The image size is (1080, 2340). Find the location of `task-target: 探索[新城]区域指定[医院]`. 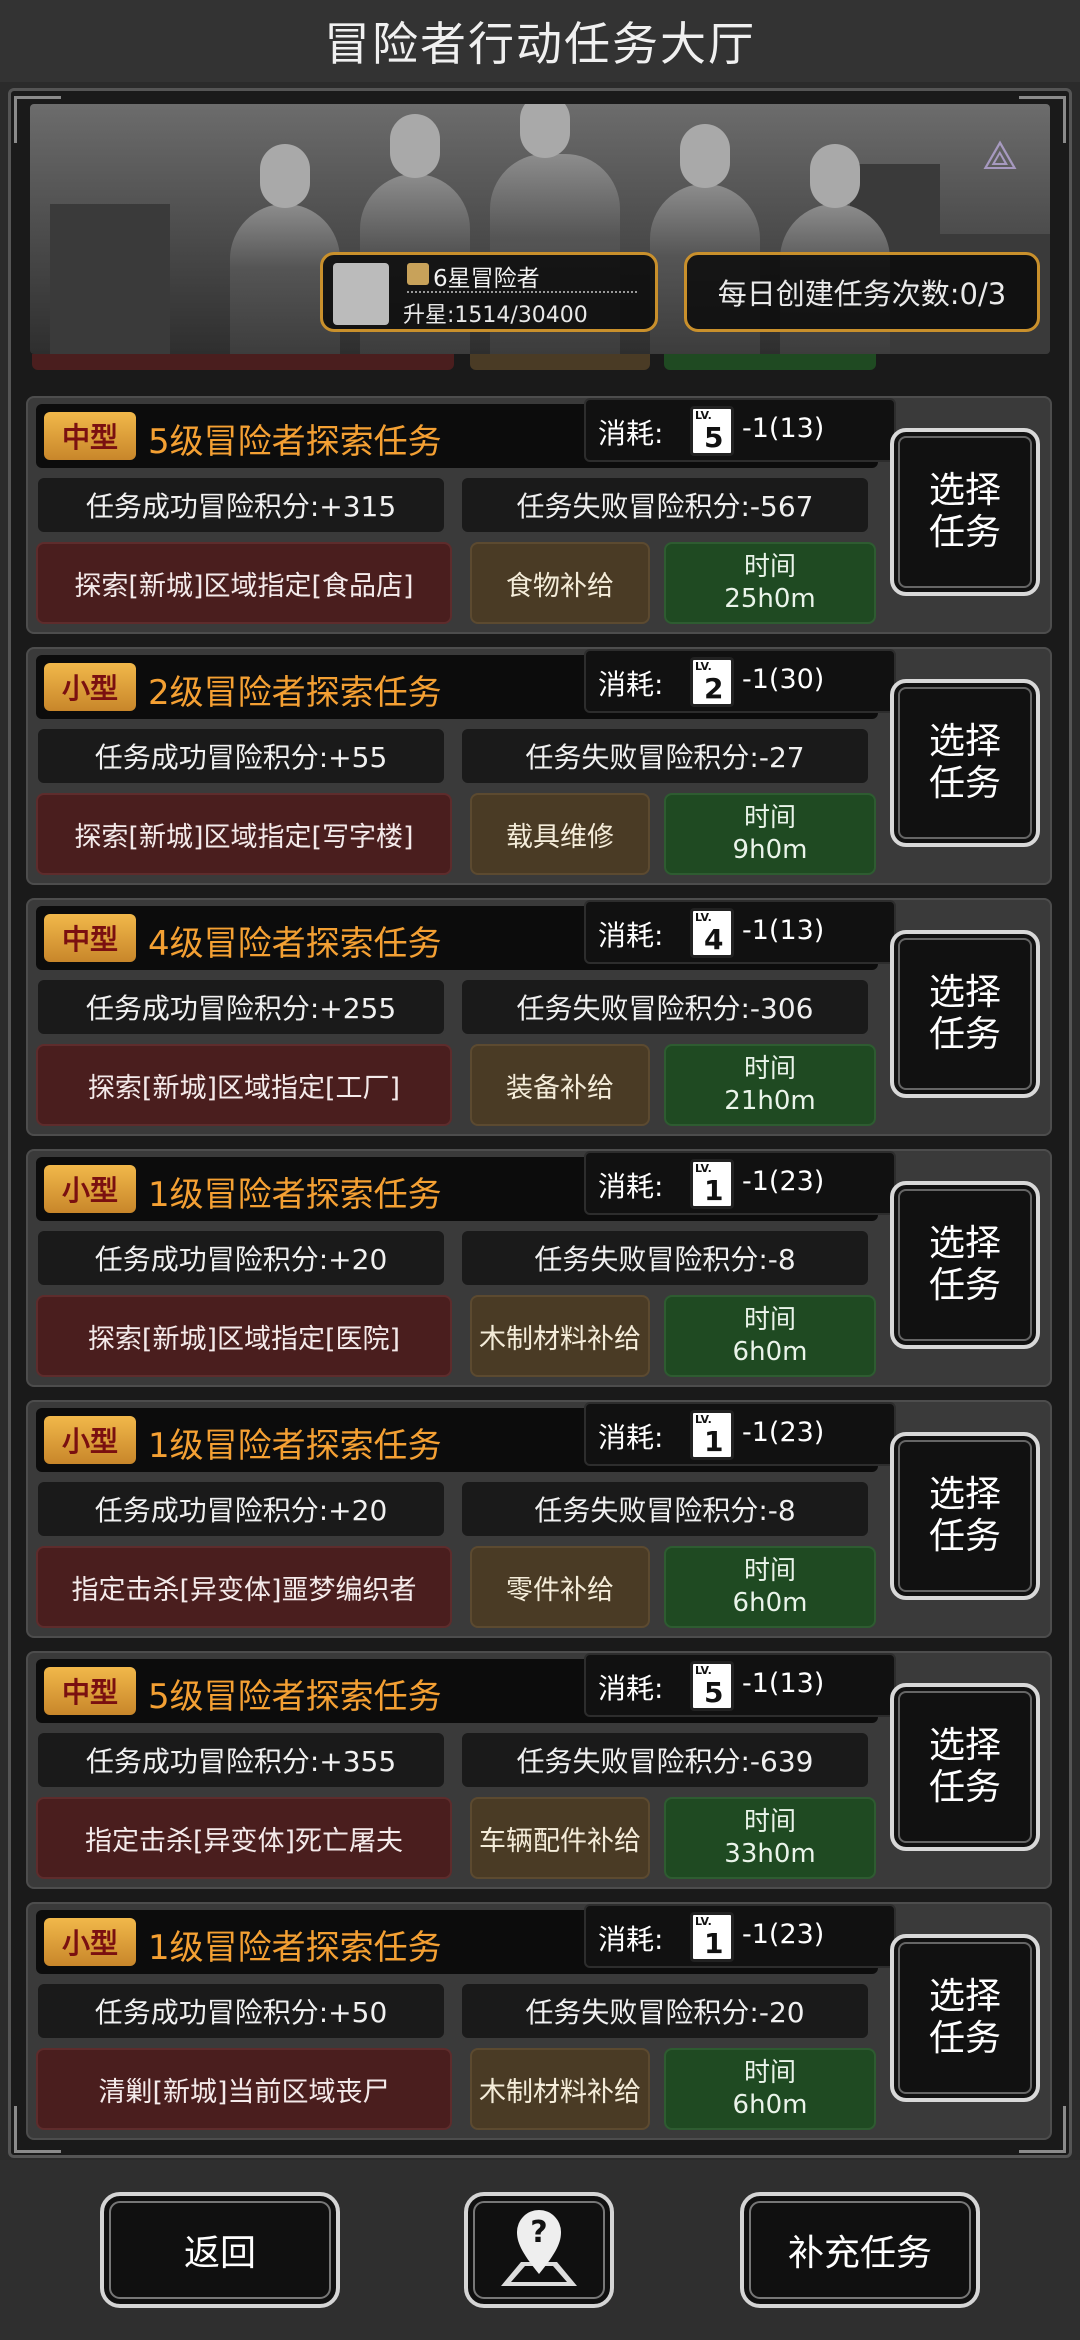

task-target: 探索[新城]区域指定[医院] is located at coordinates (244, 1336).